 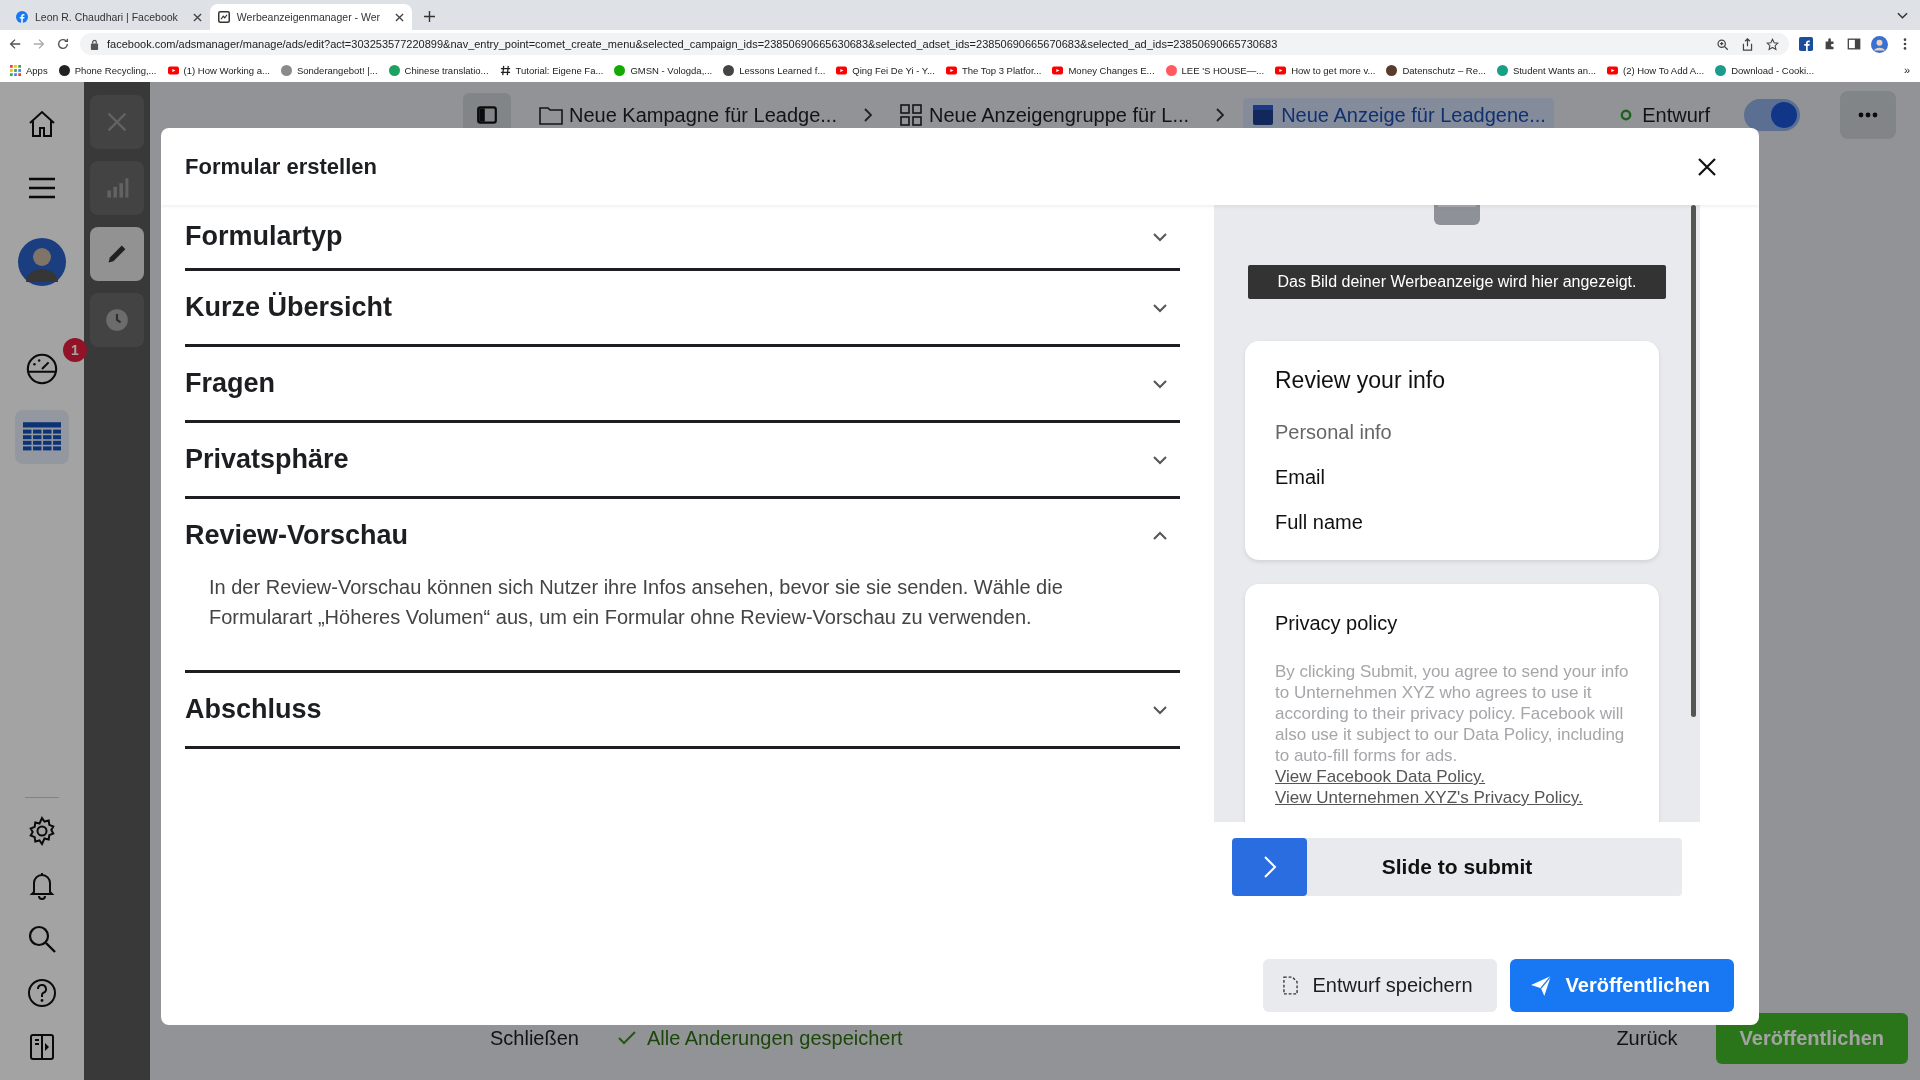 What do you see at coordinates (551, 115) in the screenshot?
I see `folder-icon` at bounding box center [551, 115].